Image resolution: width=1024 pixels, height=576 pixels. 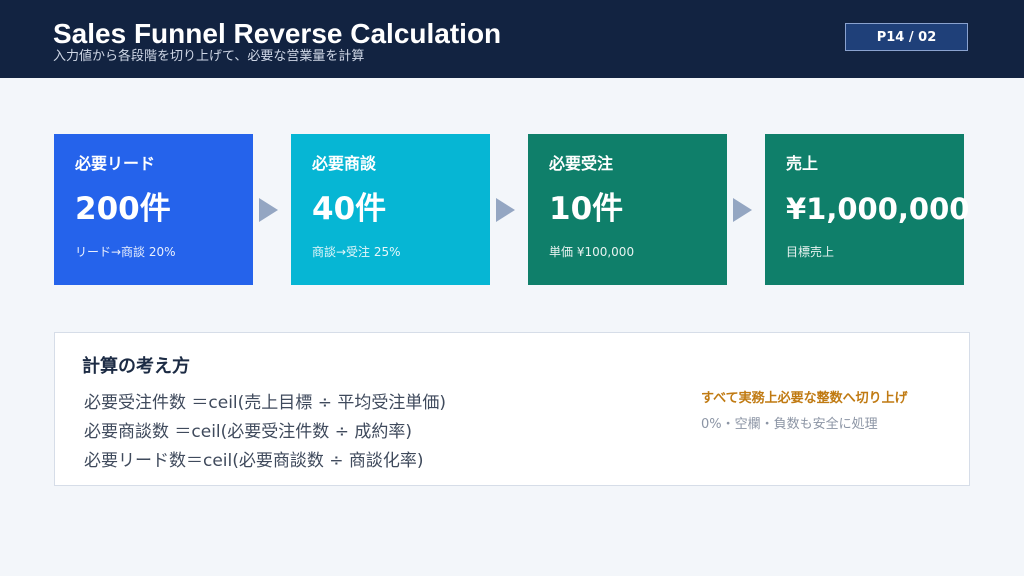 I want to click on panel-title: 計算の考え方, so click(x=136, y=366).